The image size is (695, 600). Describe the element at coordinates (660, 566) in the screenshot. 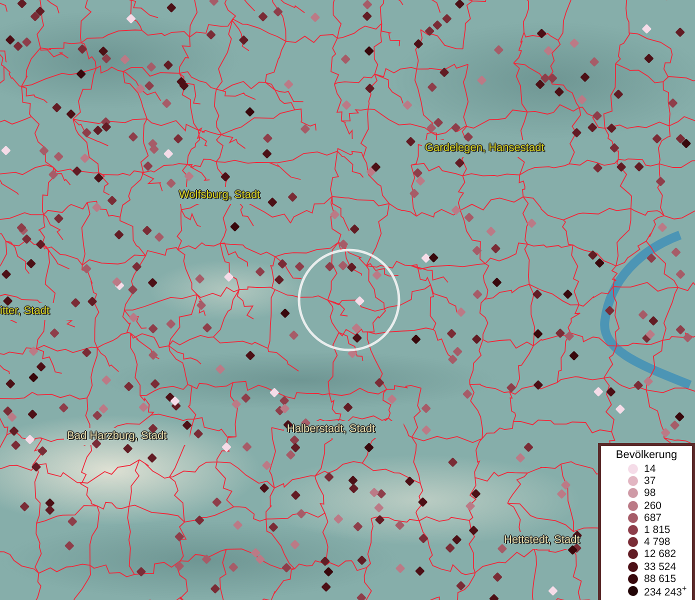

I see `legend-label: 33 524` at that location.